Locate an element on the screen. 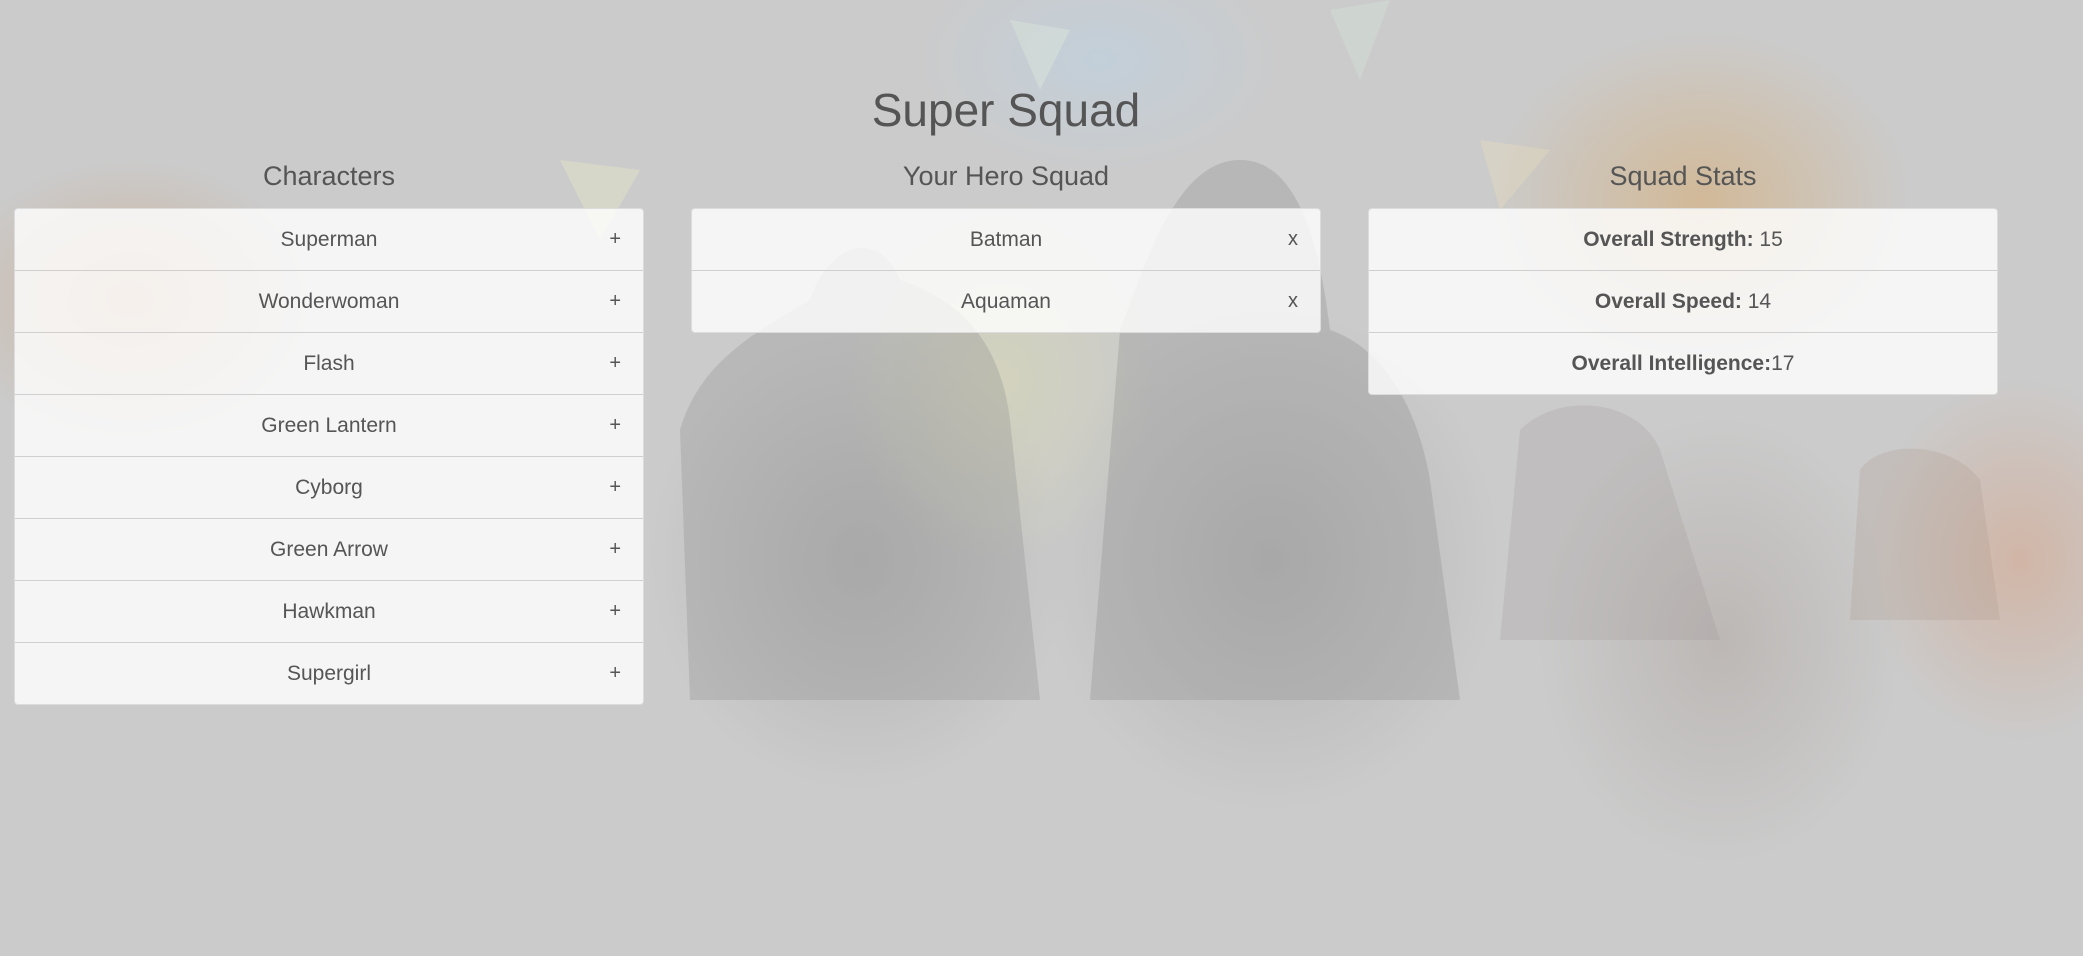 This screenshot has width=2083, height=956. stat-label: Overall Speed: is located at coordinates (1668, 301).